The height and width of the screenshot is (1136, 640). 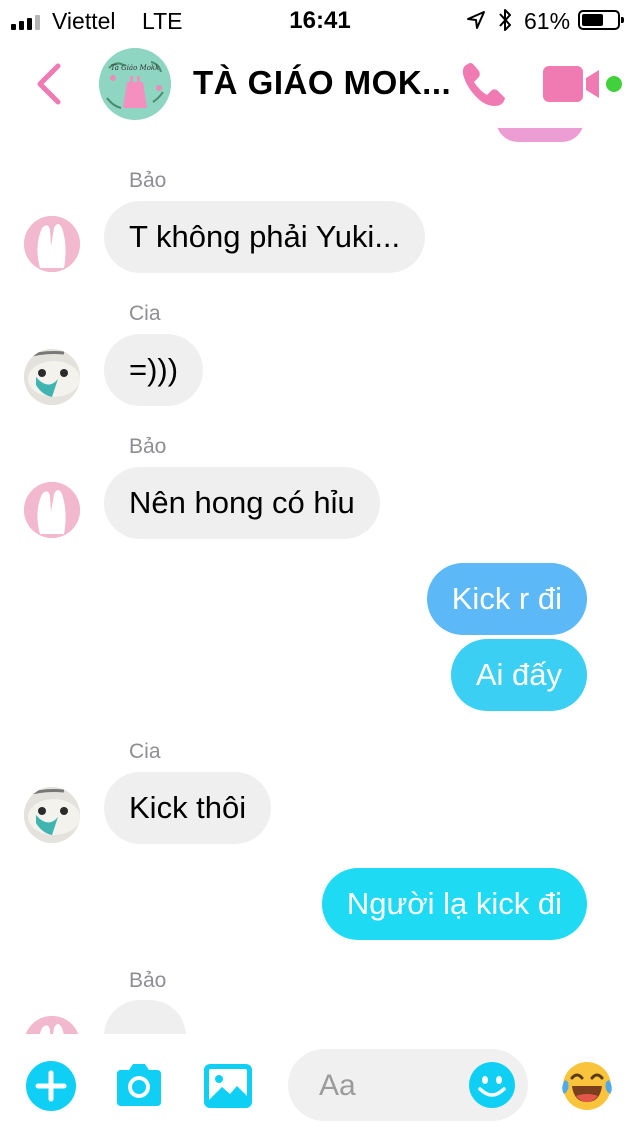 What do you see at coordinates (592, 20) in the screenshot?
I see `battery-level-fill` at bounding box center [592, 20].